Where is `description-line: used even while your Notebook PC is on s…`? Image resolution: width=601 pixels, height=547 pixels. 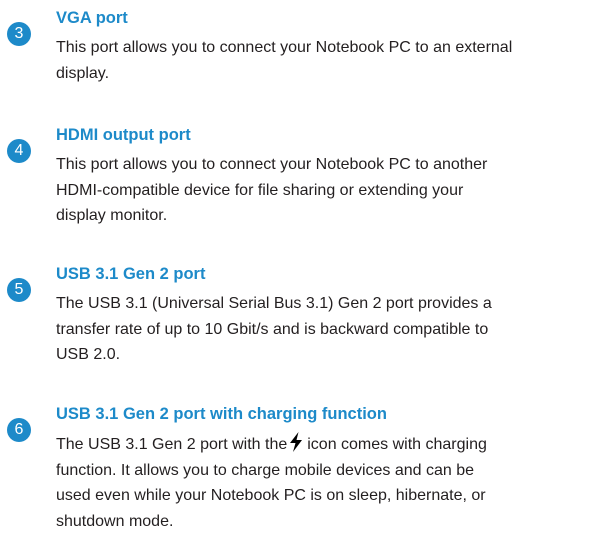 description-line: used even while your Notebook PC is on s… is located at coordinates (271, 495).